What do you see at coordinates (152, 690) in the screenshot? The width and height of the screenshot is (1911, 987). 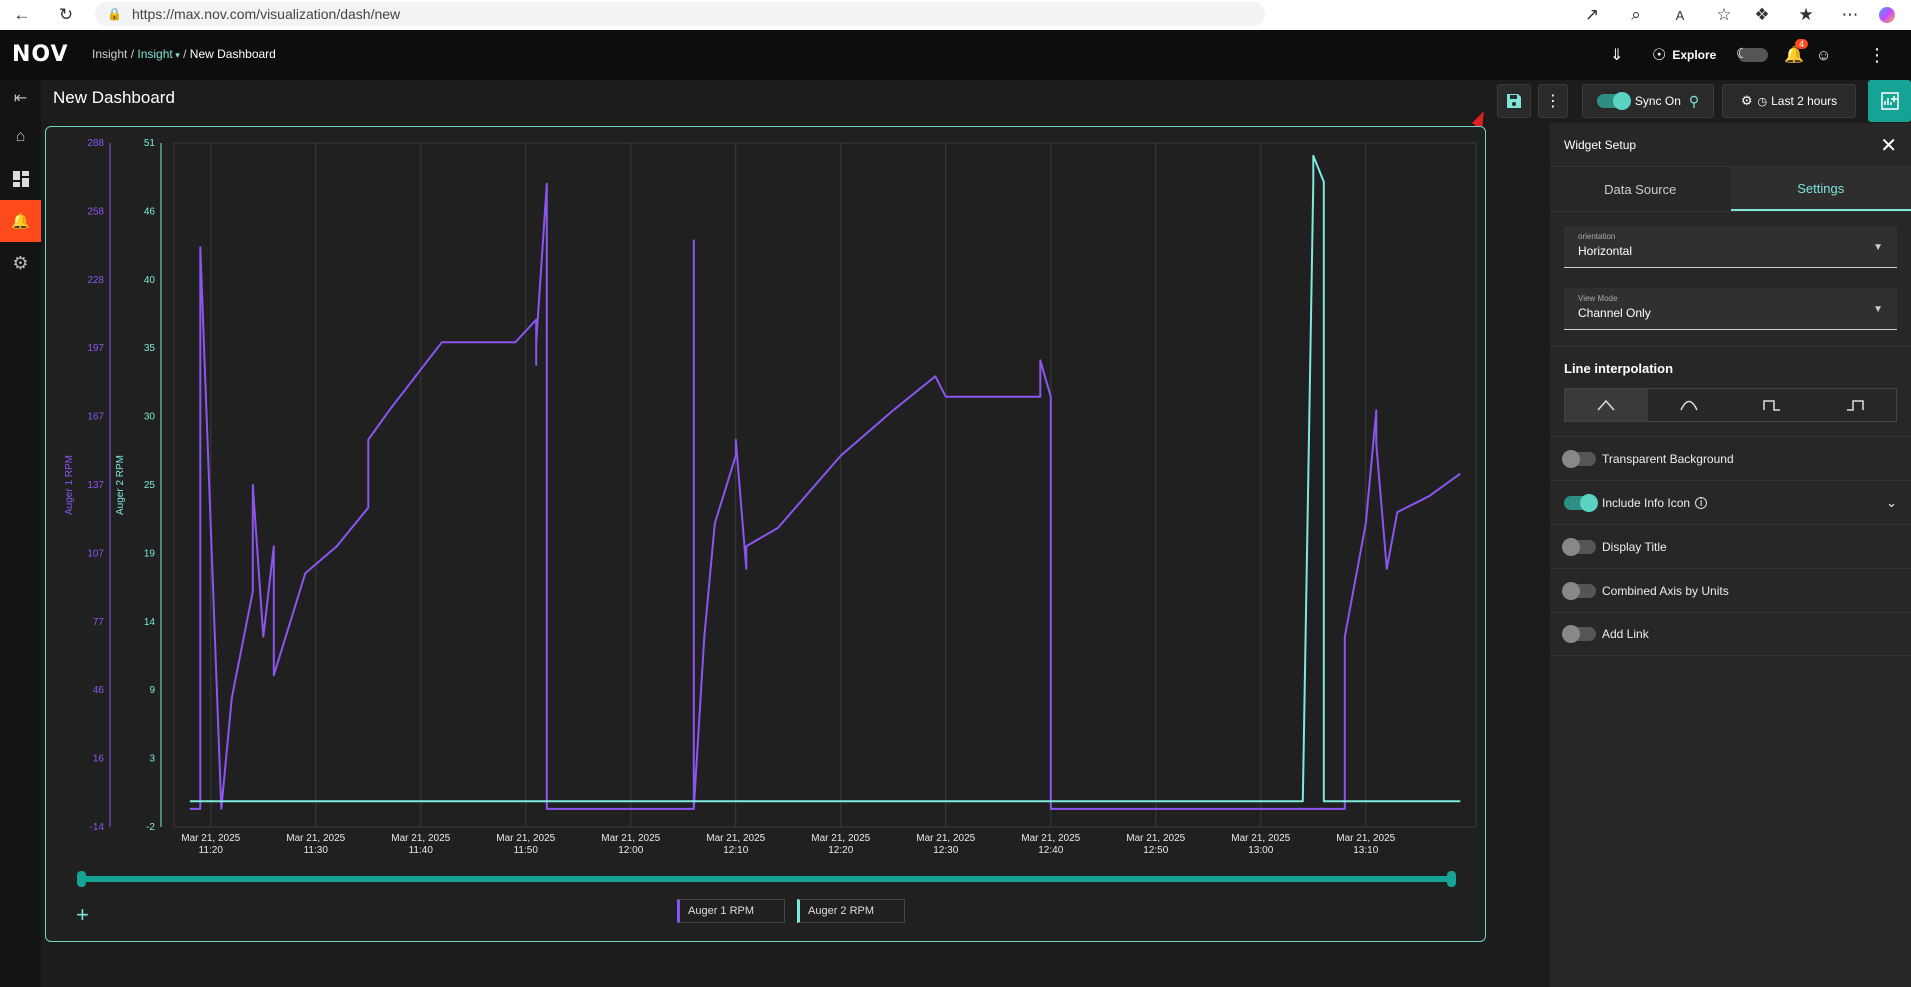 I see `y-tick-label: 9` at bounding box center [152, 690].